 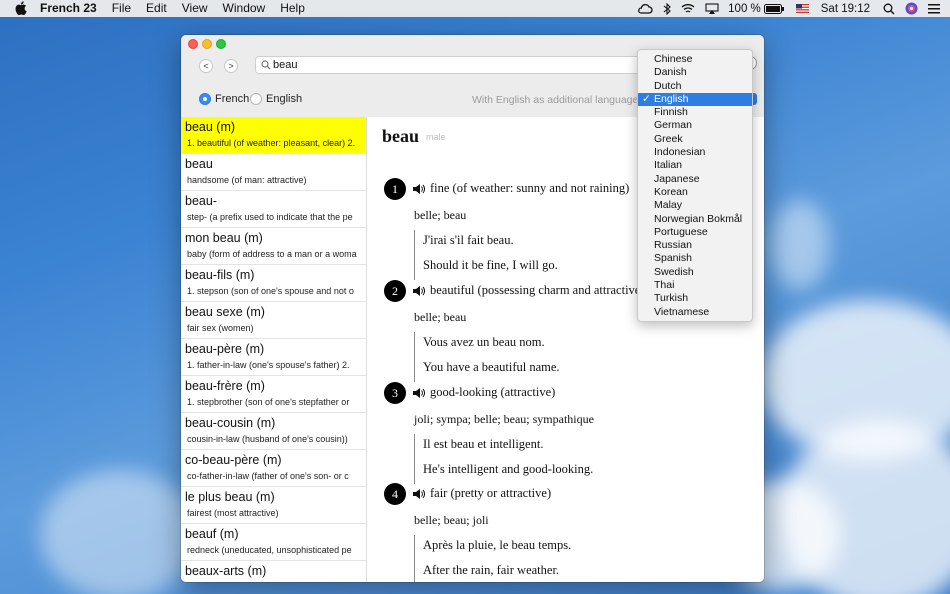 What do you see at coordinates (695, 298) in the screenshot?
I see `language-menu-item: Turkish` at bounding box center [695, 298].